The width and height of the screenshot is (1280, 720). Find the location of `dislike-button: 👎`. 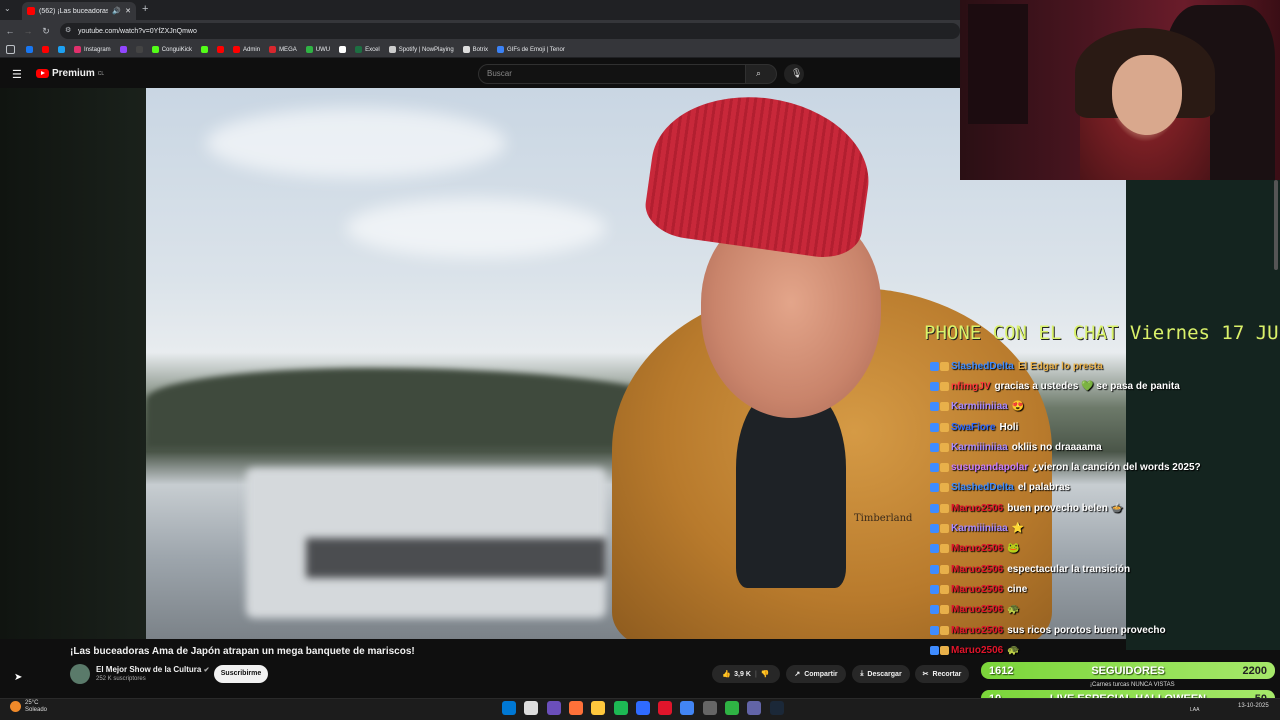

dislike-button: 👎 is located at coordinates (765, 674).